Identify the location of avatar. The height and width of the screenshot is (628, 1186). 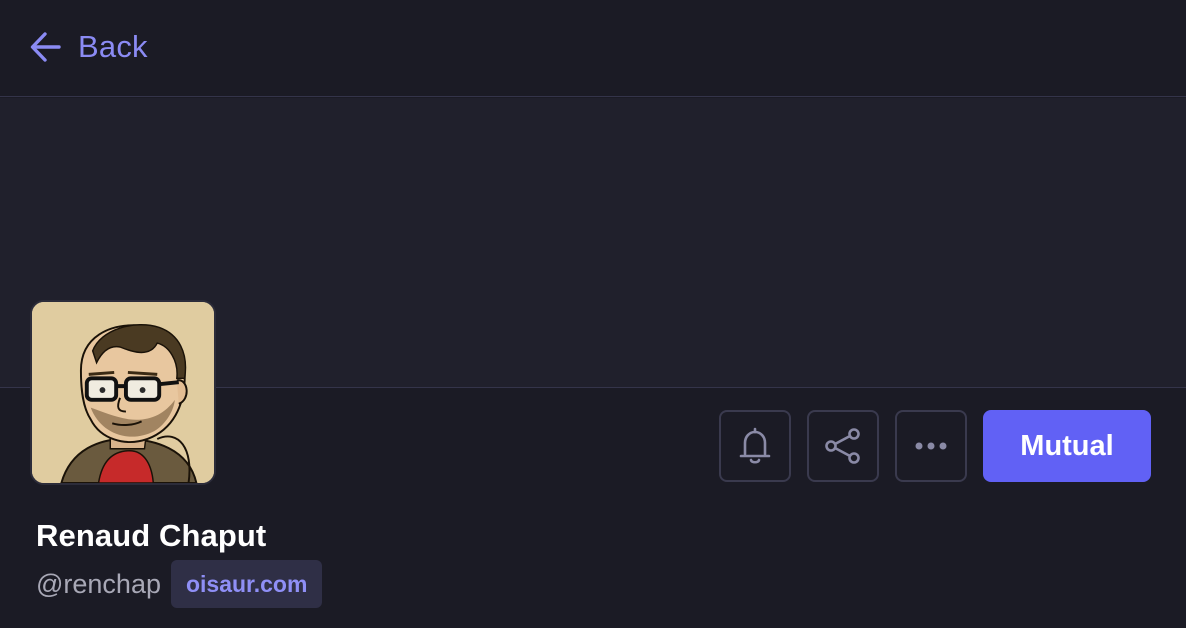
(123, 392).